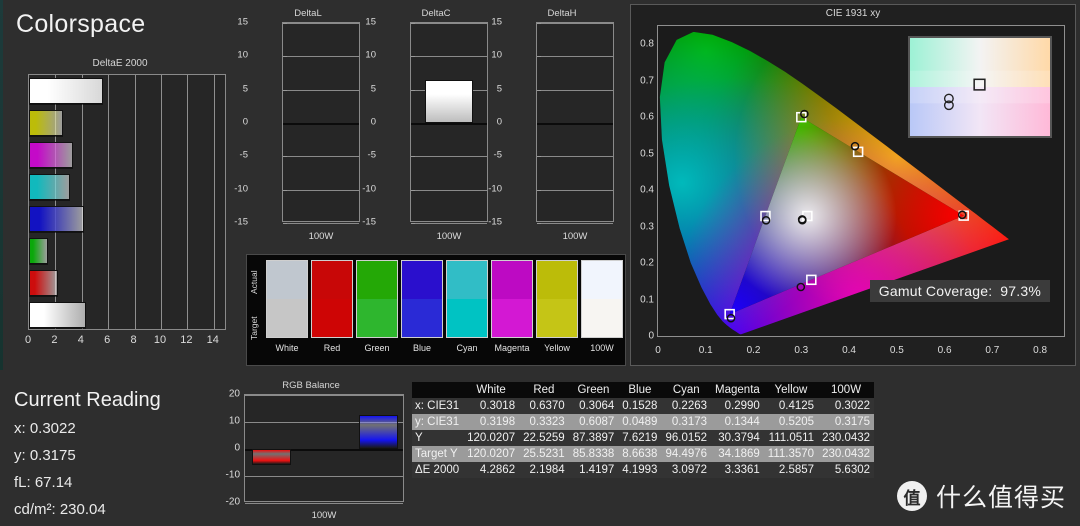 This screenshot has width=1080, height=526. What do you see at coordinates (1040, 350) in the screenshot?
I see `cie-x-tick: 0.8` at bounding box center [1040, 350].